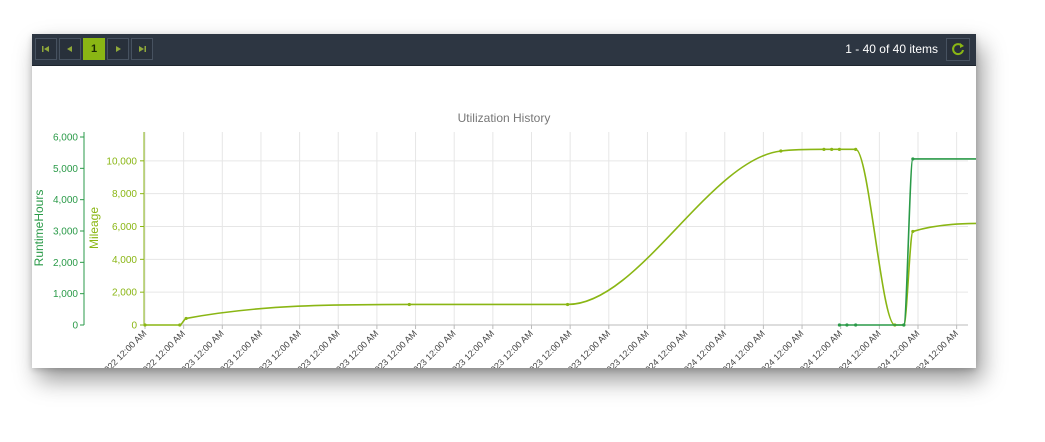 The height and width of the screenshot is (442, 1045). I want to click on runtime-tick-label: 1,000, so click(65, 294).